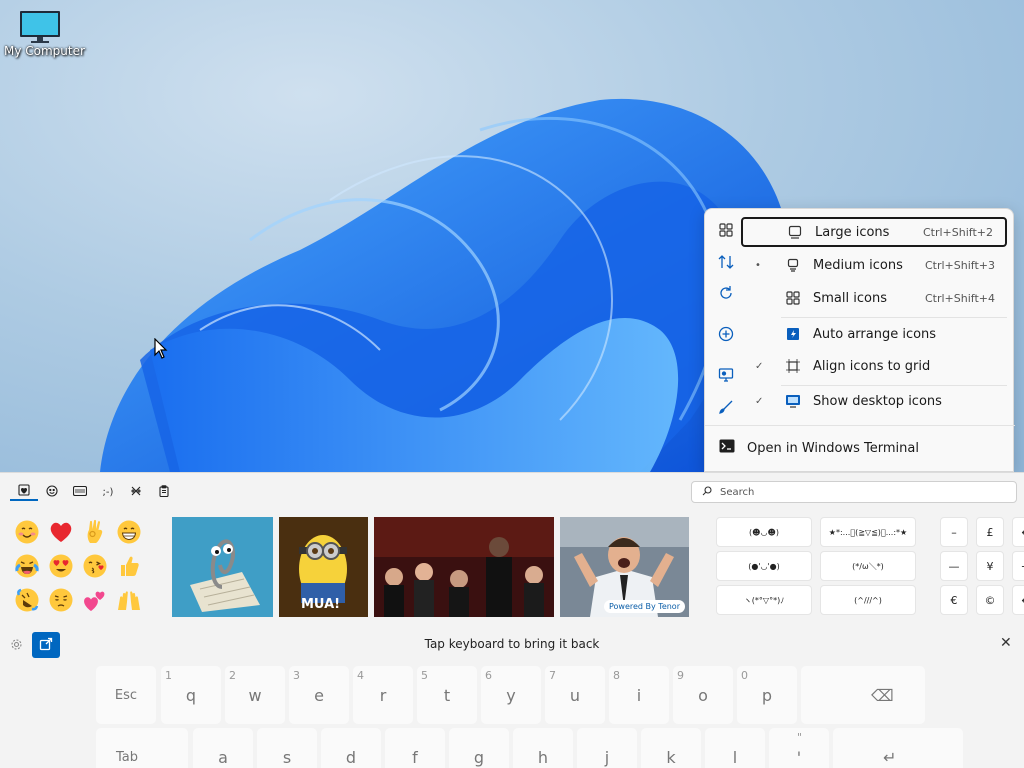 The image size is (1024, 768). Describe the element at coordinates (232, 675) in the screenshot. I see `key-hint: 2` at that location.